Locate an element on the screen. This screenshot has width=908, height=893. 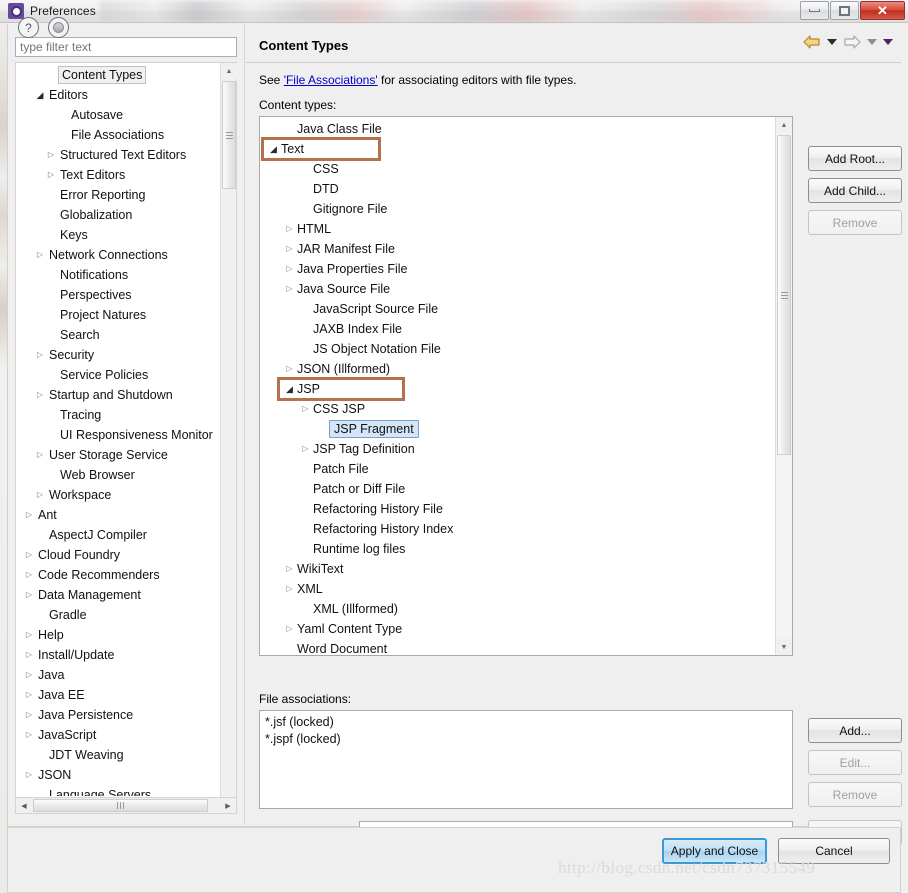
back-arrow-icon is located at coordinates (812, 42).